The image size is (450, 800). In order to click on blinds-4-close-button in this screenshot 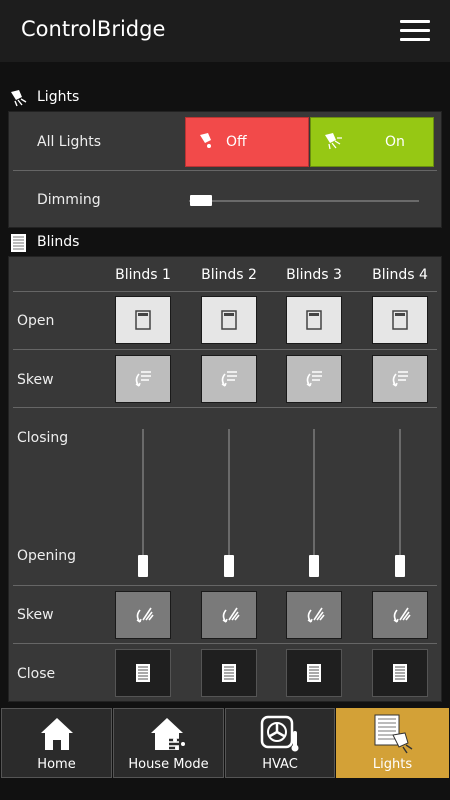, I will do `click(400, 673)`.